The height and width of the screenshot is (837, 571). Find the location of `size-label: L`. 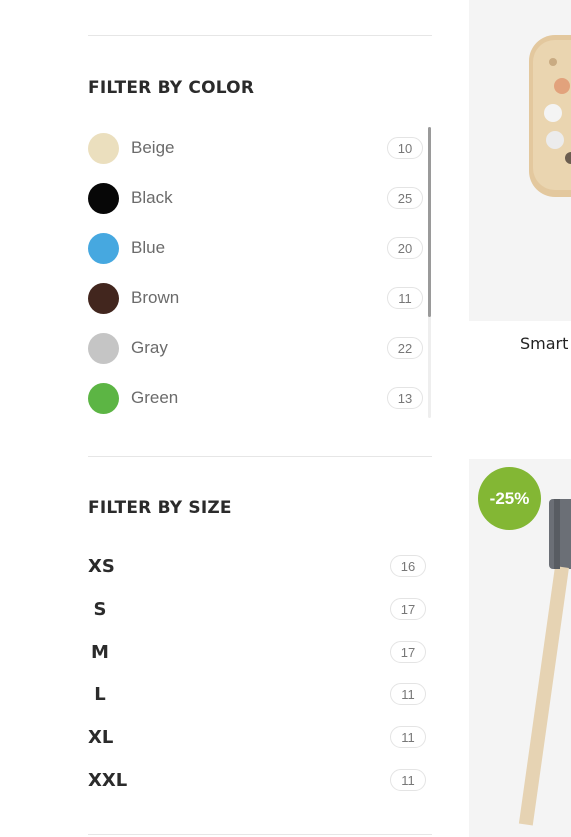

size-label: L is located at coordinates (100, 694).